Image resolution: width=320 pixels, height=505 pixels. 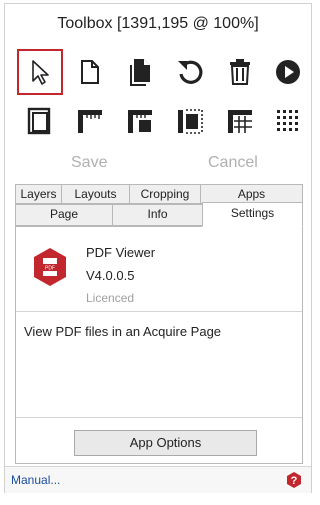 I want to click on cursor-icon, so click(x=40, y=72).